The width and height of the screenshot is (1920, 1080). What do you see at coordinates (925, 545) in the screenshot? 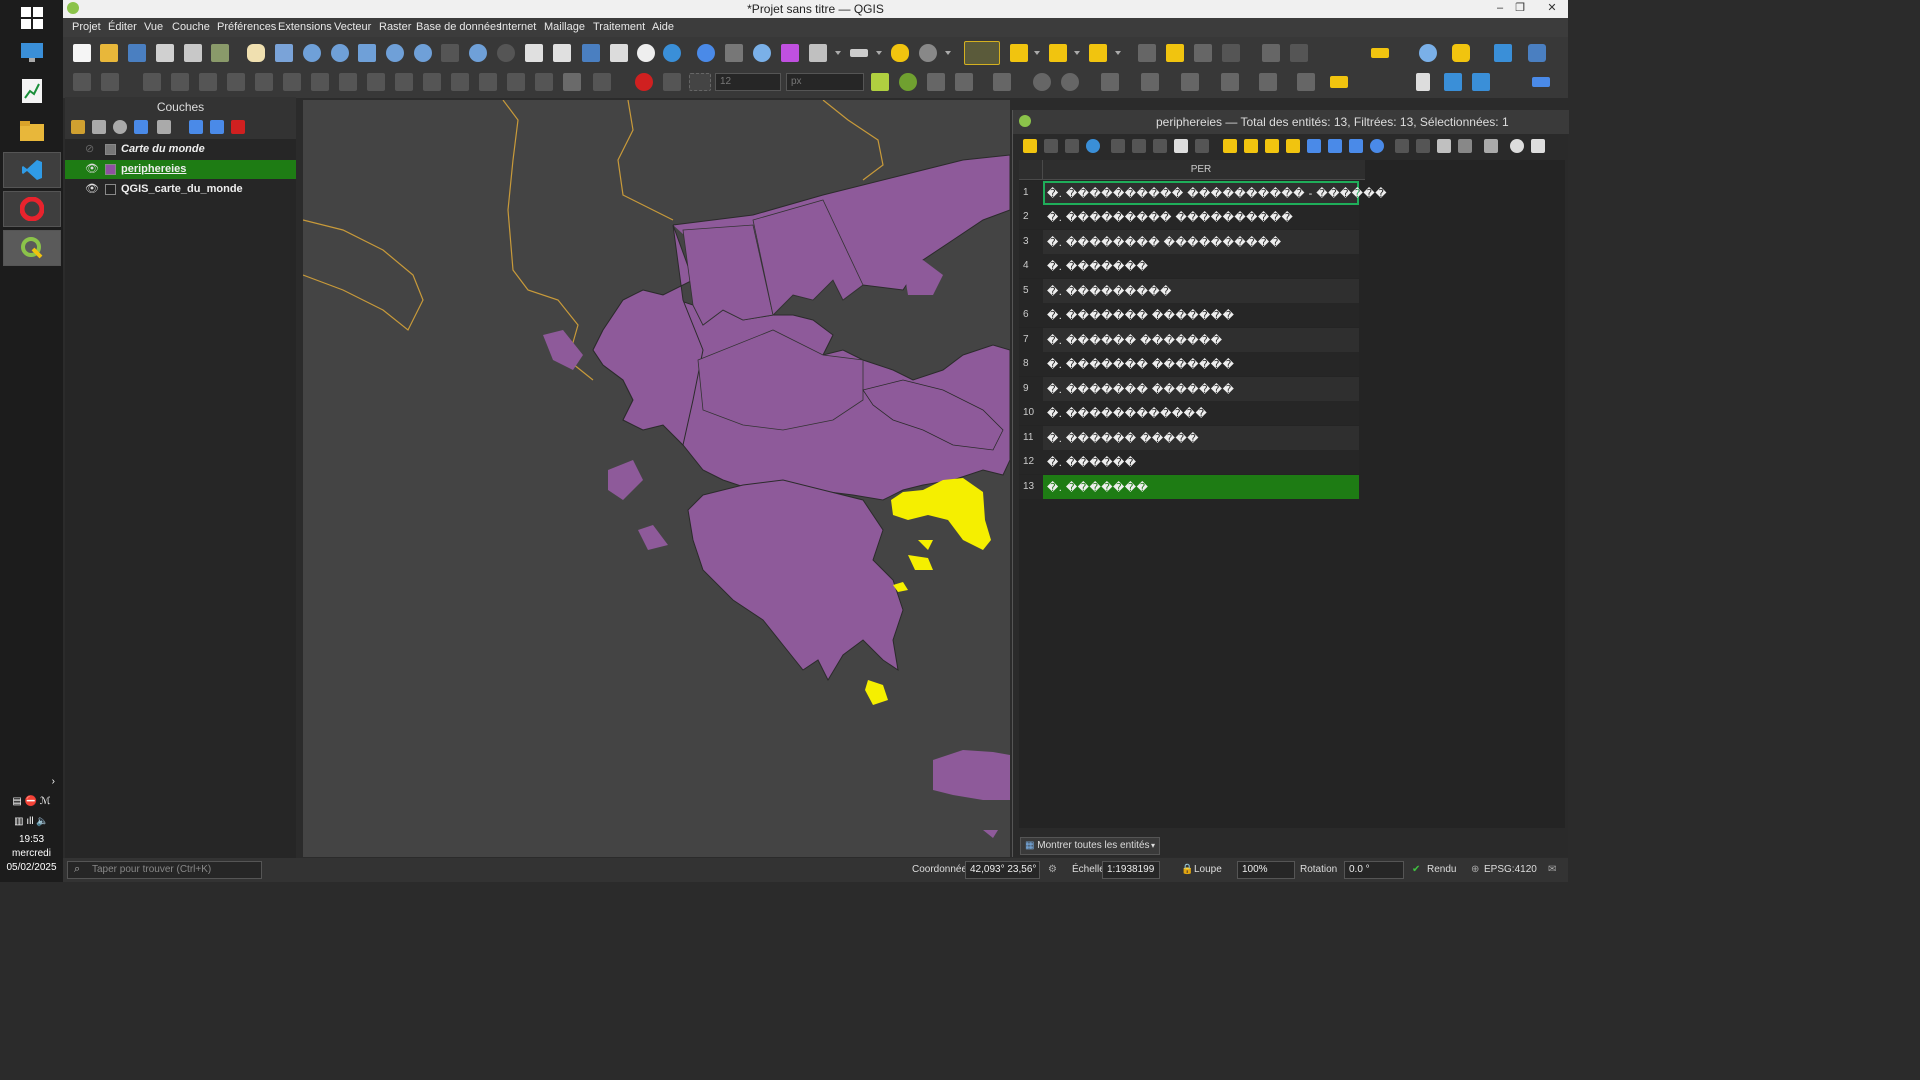
I see `salamina-island-selected` at bounding box center [925, 545].